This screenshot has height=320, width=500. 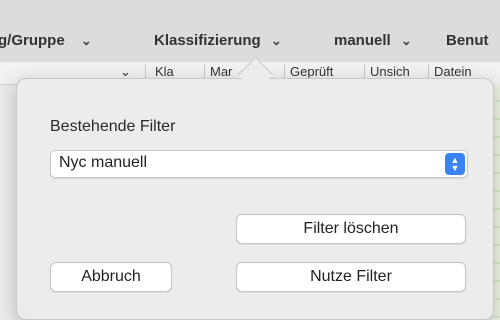 What do you see at coordinates (453, 71) in the screenshot?
I see `column-header: Datein` at bounding box center [453, 71].